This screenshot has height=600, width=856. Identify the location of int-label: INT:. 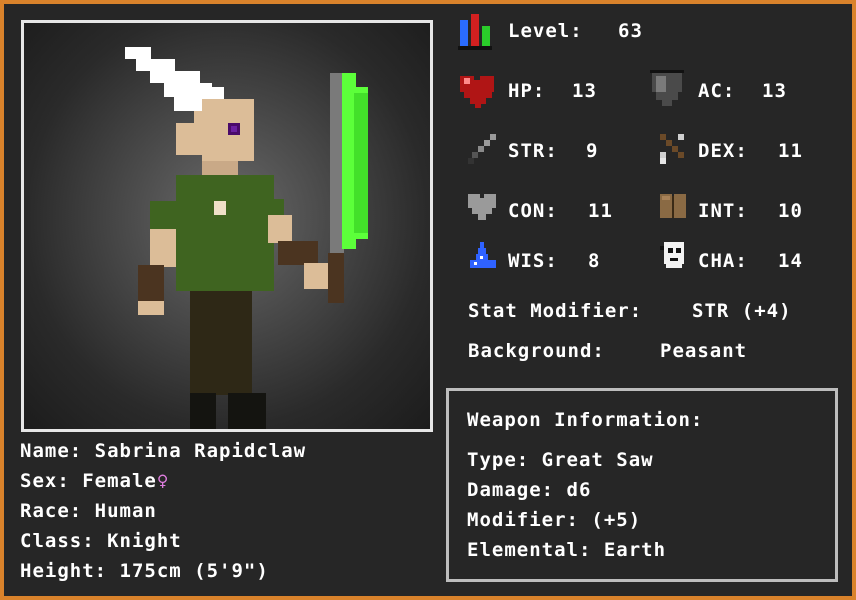
(723, 211).